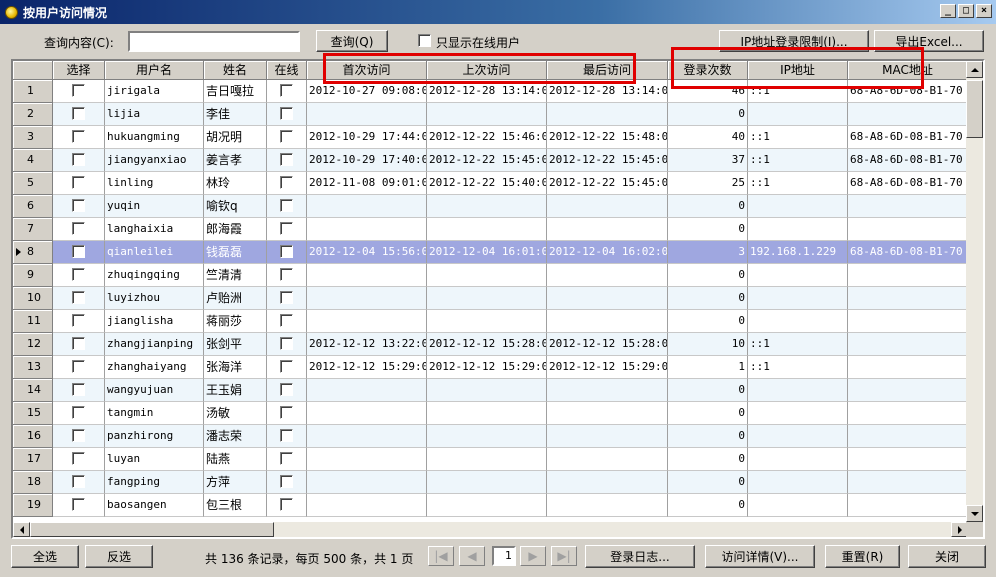  Describe the element at coordinates (490, 413) in the screenshot. I see `table-row: 15 tangmin 汤敏 0` at that location.